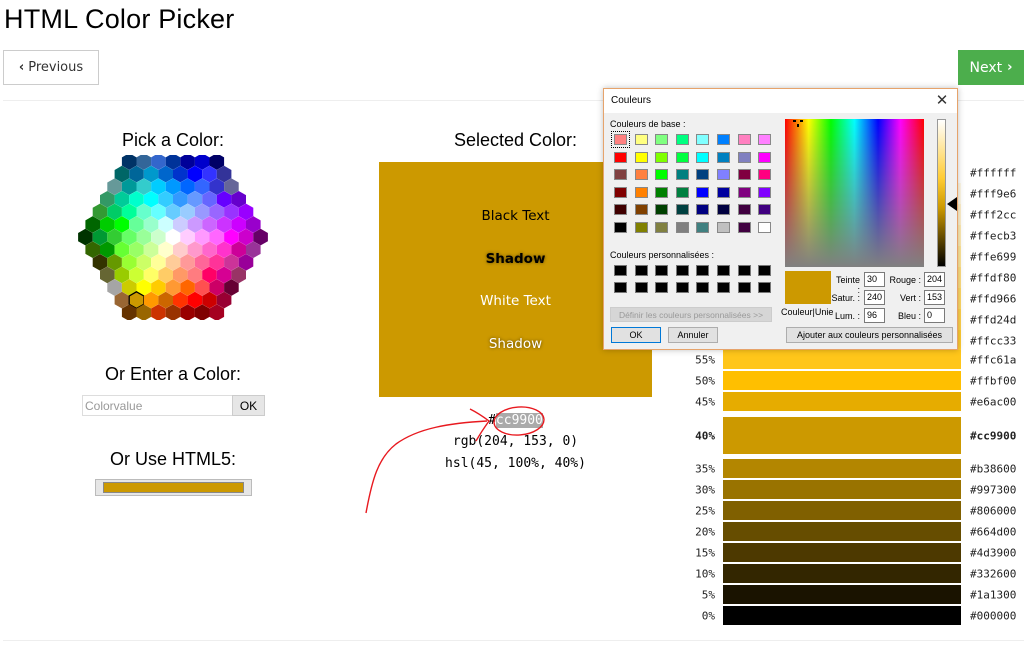  I want to click on hex-code-selected-text: cc9900, so click(519, 420).